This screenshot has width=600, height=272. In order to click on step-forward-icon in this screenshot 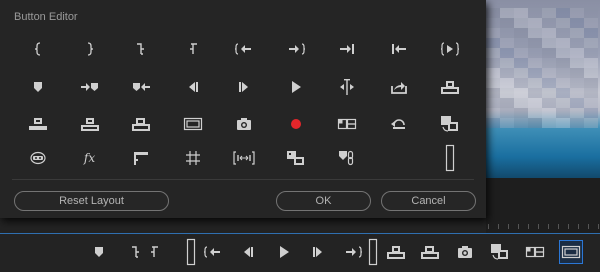, I will do `click(318, 252)`.